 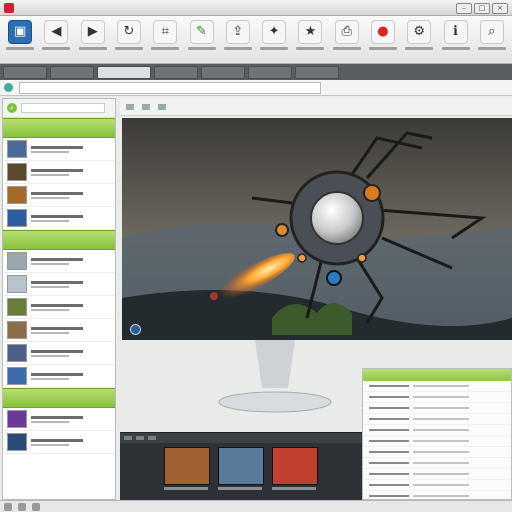 I want to click on filter-bar, so click(x=256, y=88).